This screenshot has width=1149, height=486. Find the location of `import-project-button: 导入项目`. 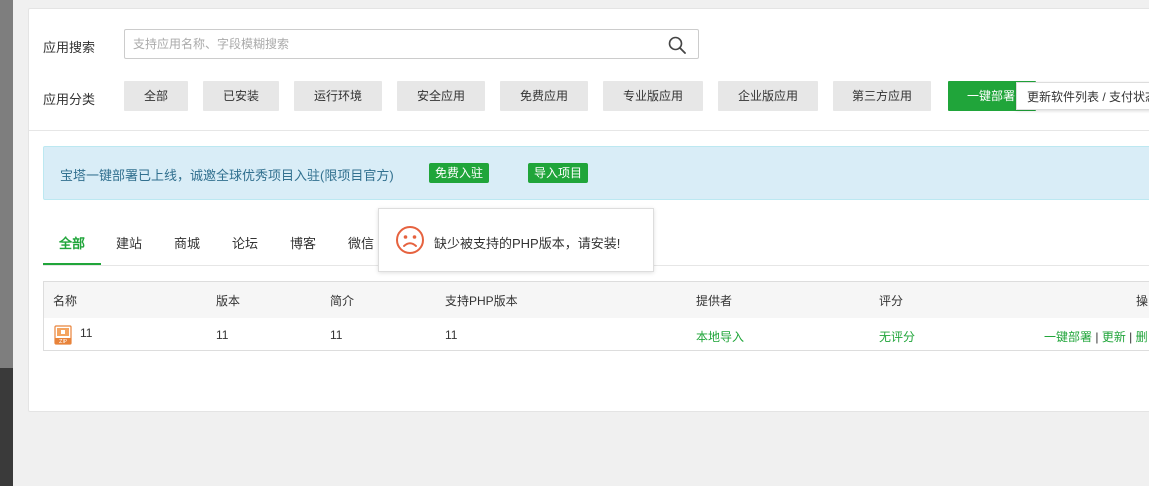

import-project-button: 导入项目 is located at coordinates (558, 173).